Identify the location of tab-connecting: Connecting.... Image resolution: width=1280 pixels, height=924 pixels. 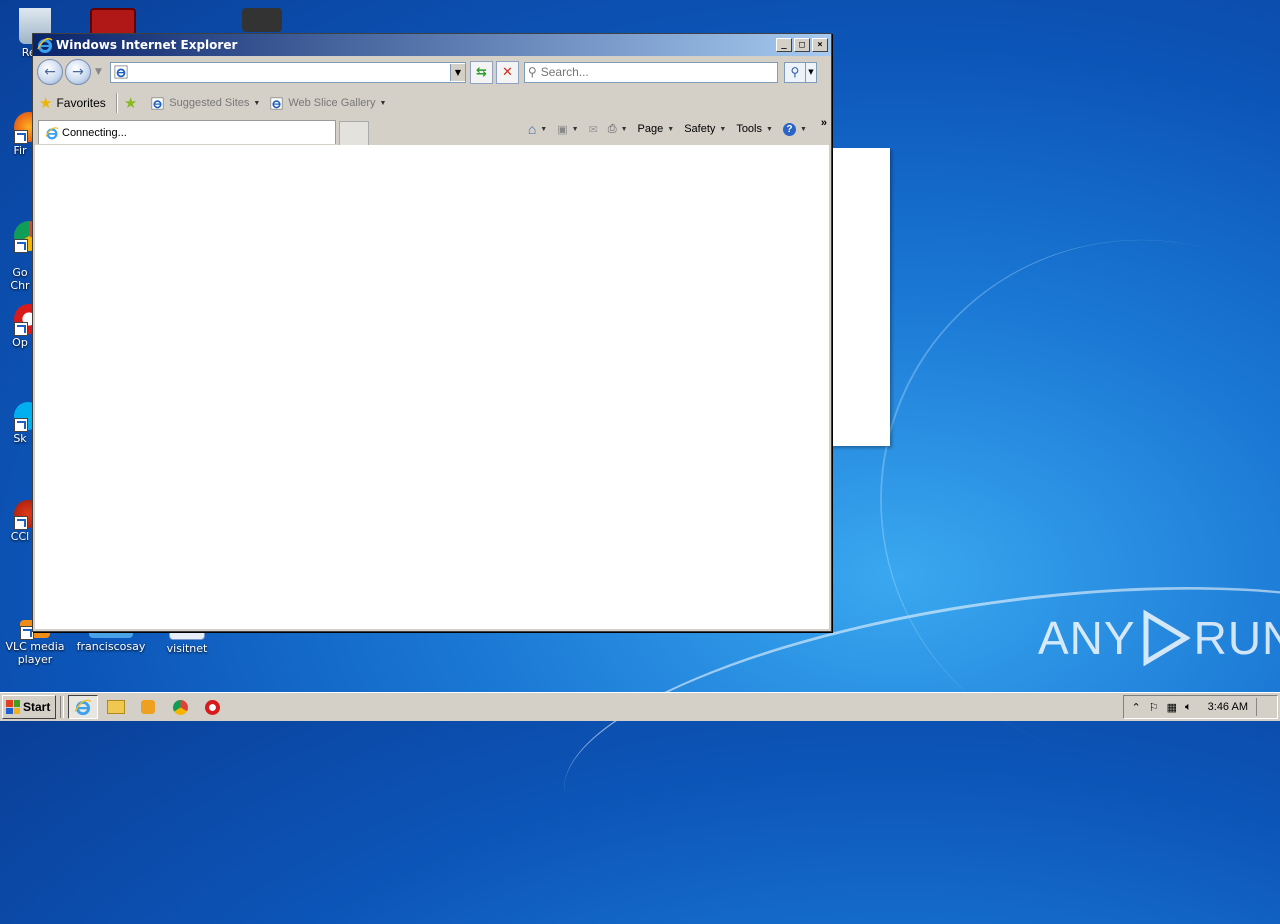
(187, 132).